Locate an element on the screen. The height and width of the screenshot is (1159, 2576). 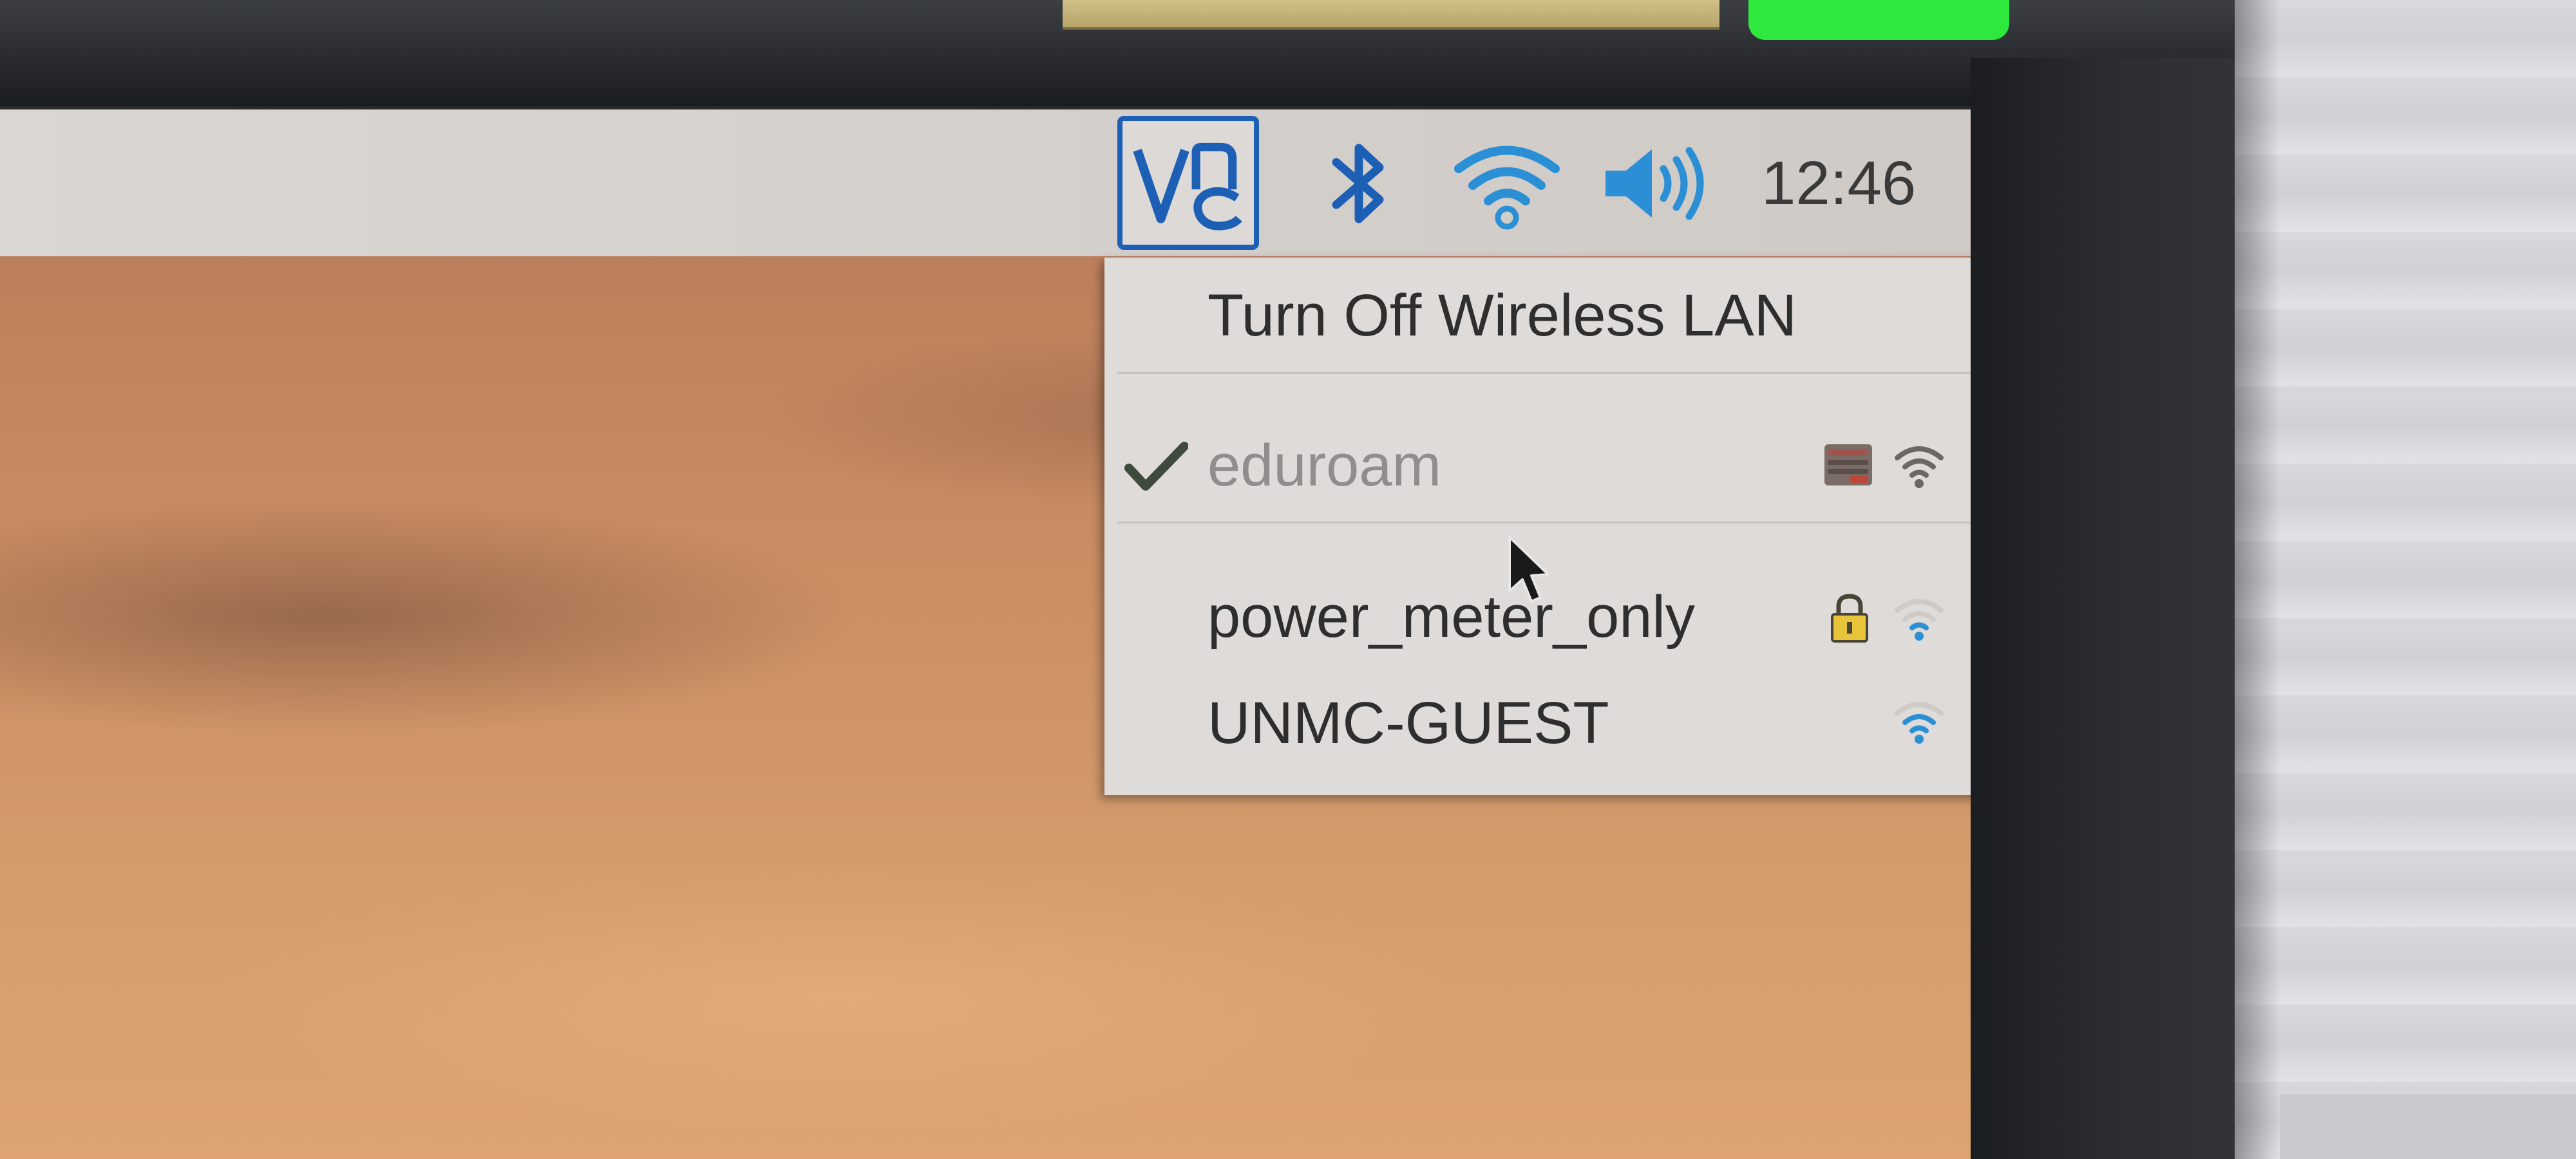
gold-connector-strip is located at coordinates (1391, 15).